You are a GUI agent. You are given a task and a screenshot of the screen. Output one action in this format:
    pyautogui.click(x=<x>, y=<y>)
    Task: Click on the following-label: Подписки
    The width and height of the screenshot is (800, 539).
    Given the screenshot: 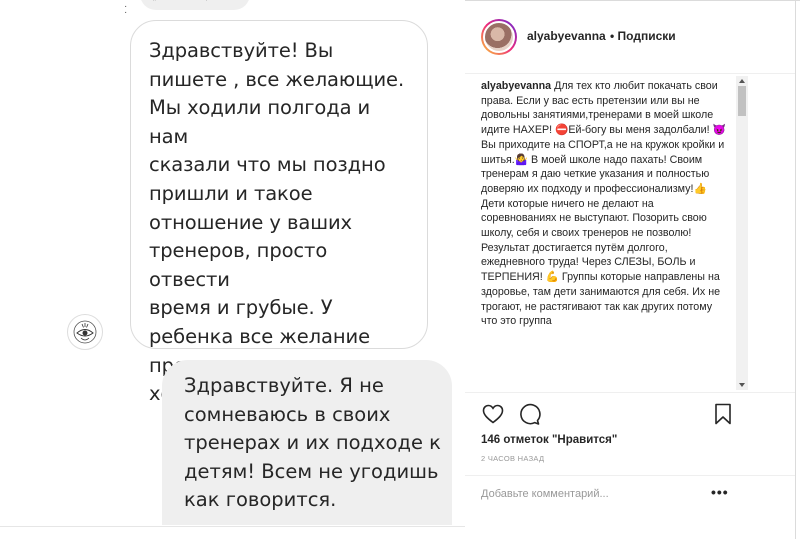 What is the action you would take?
    pyautogui.click(x=646, y=36)
    